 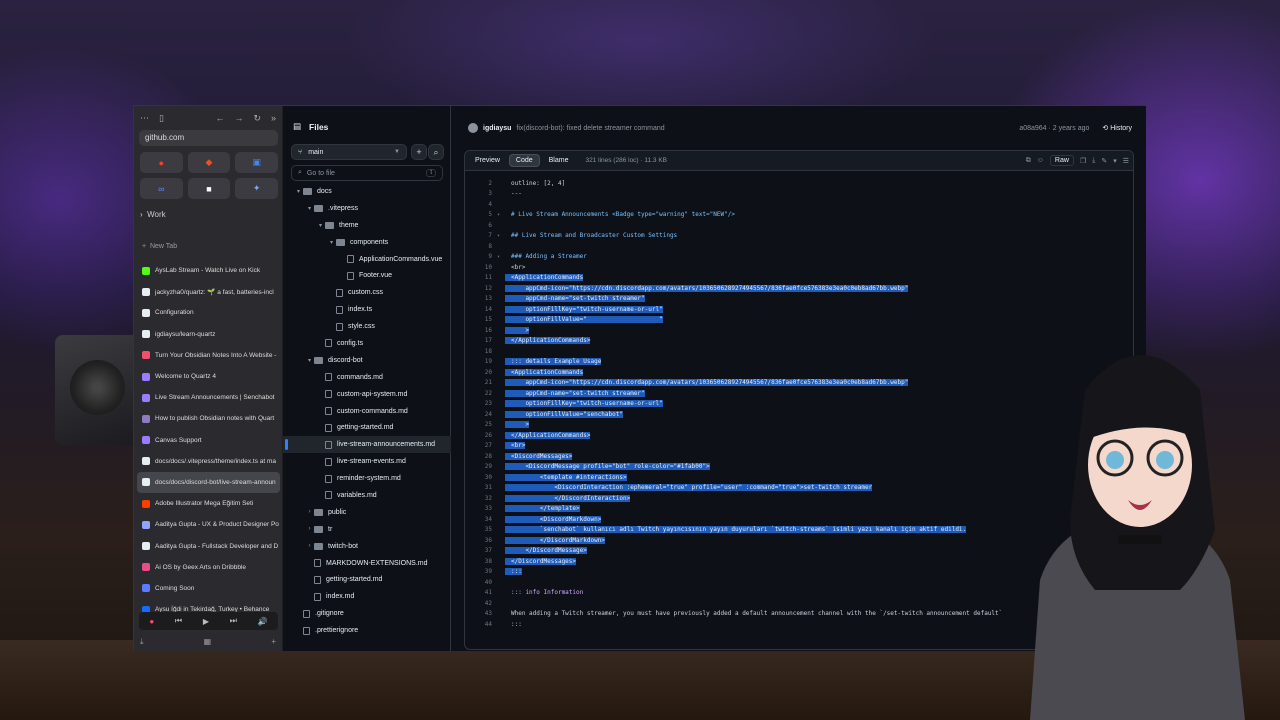 What do you see at coordinates (478, 613) in the screenshot?
I see `line-number: 43` at bounding box center [478, 613].